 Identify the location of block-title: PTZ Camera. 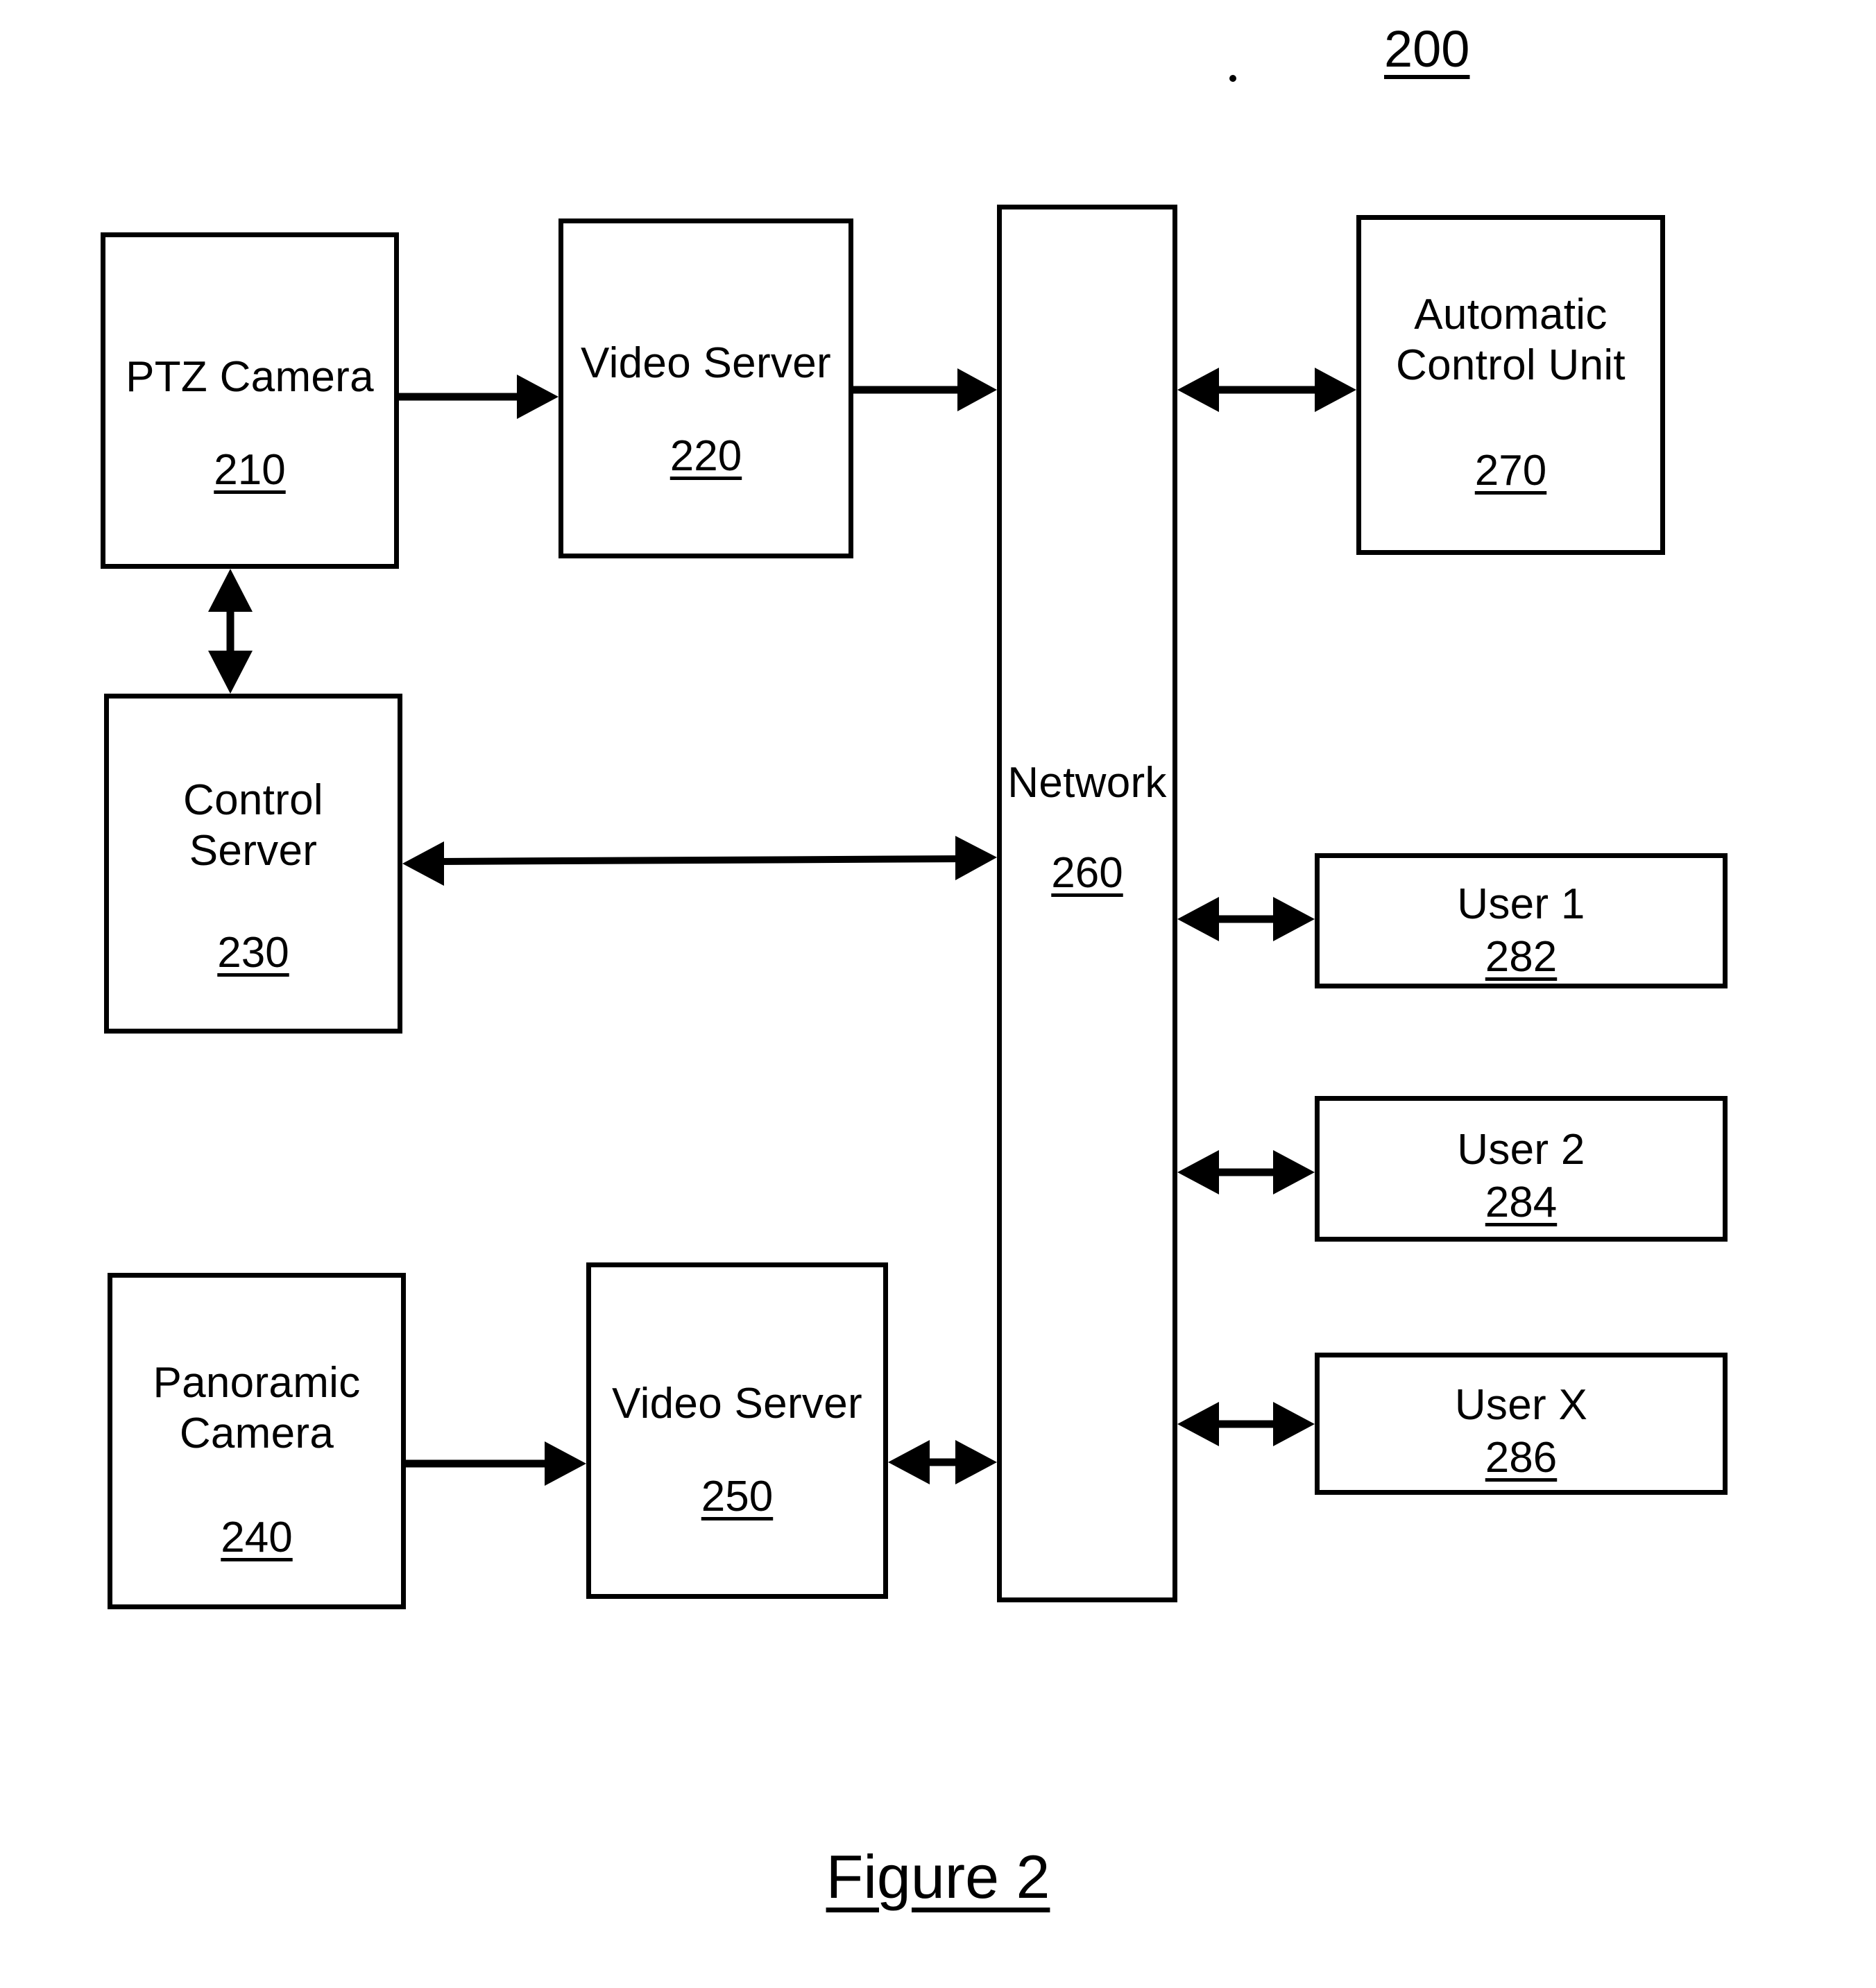
(250, 377).